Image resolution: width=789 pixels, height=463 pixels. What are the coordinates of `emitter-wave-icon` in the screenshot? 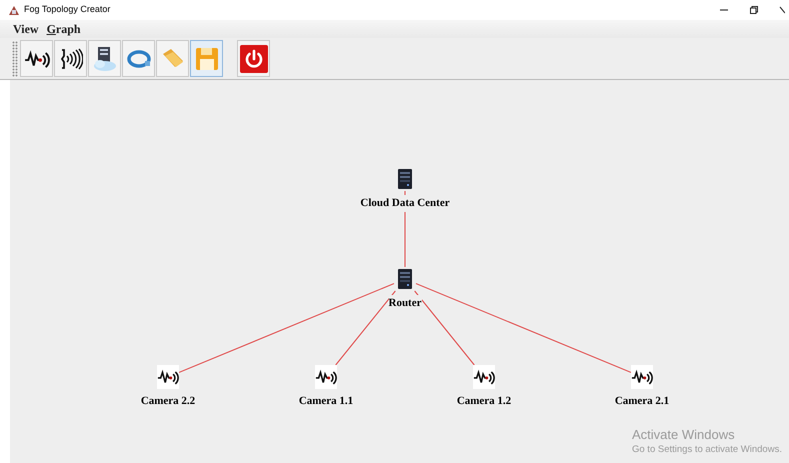 It's located at (70, 58).